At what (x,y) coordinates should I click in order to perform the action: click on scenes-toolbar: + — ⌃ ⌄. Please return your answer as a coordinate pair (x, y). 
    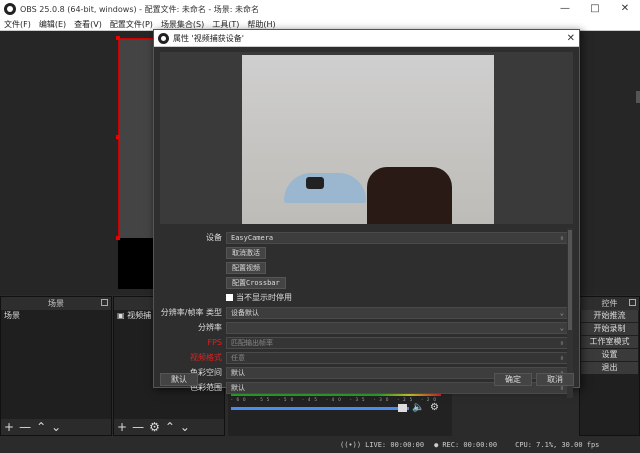
    Looking at the image, I should click on (56, 427).